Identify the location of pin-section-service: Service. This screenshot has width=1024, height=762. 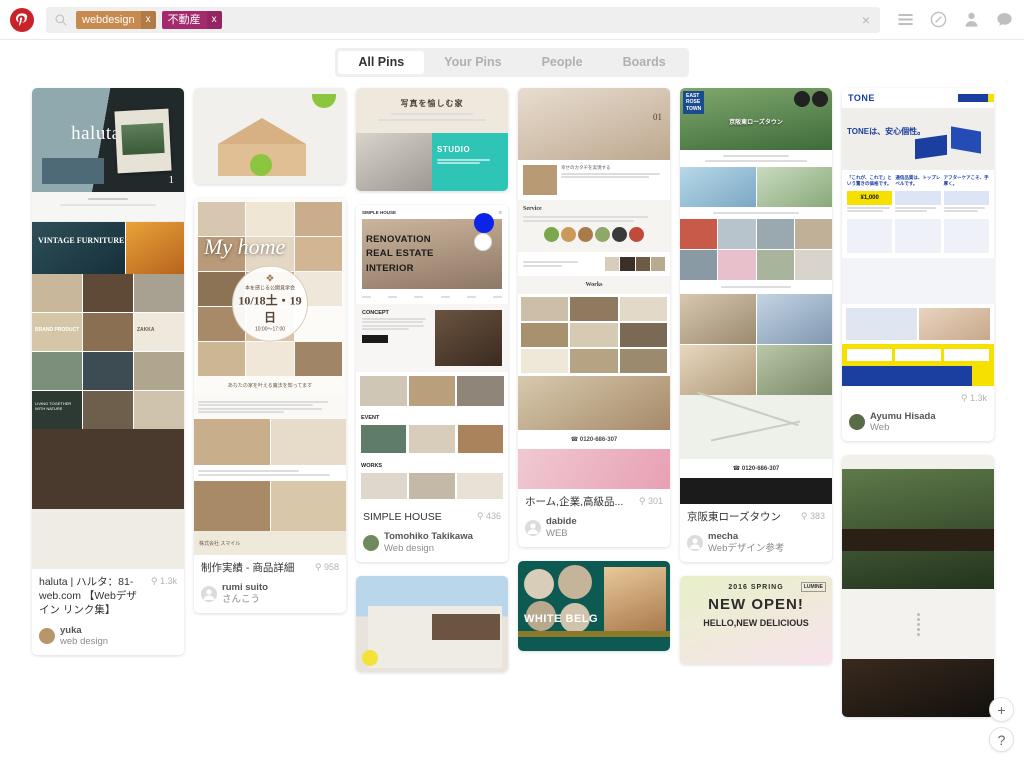
(532, 209).